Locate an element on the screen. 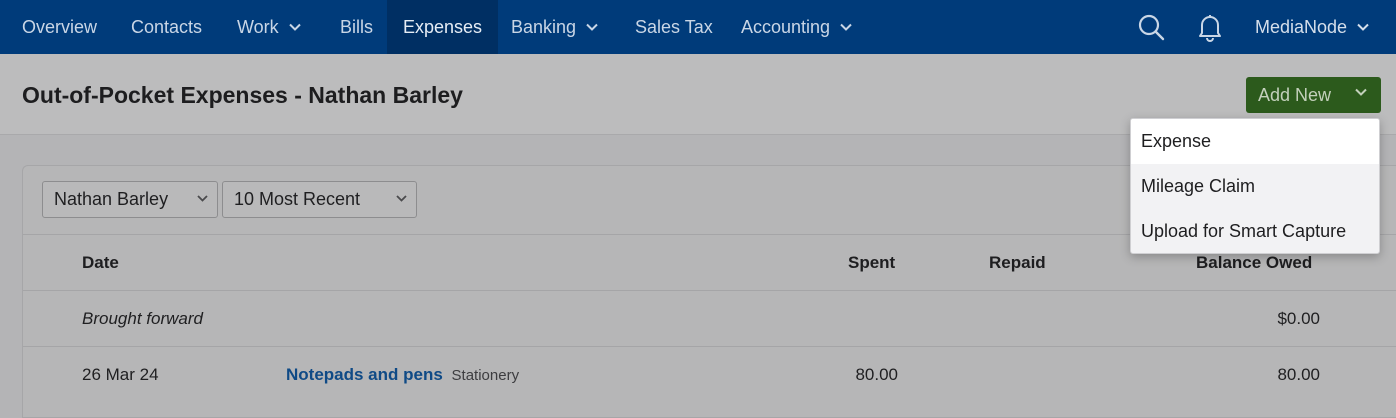  brought-forward-label: Brought forward is located at coordinates (142, 318).